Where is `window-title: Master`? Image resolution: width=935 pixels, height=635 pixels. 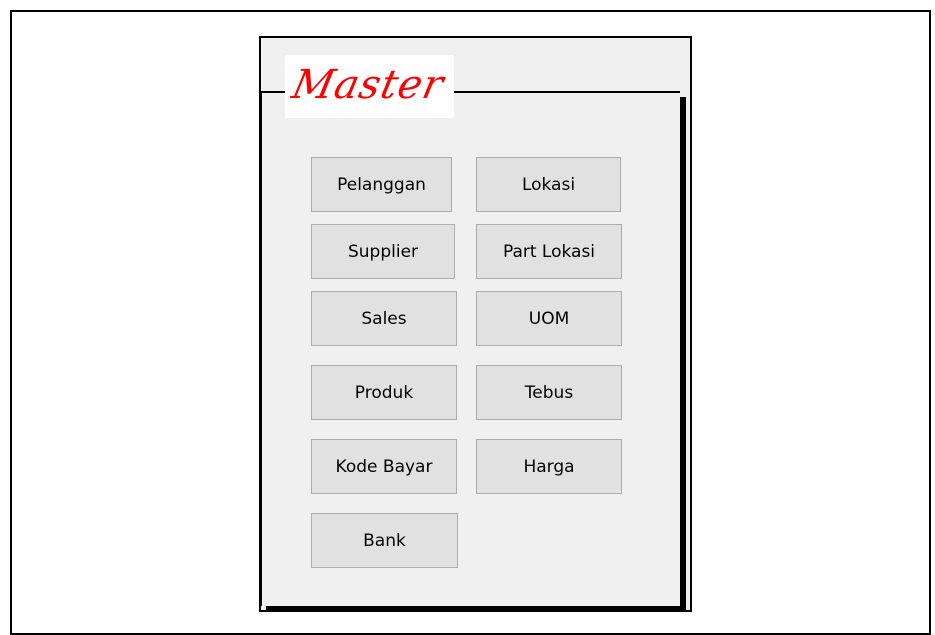
window-title: Master is located at coordinates (368, 85).